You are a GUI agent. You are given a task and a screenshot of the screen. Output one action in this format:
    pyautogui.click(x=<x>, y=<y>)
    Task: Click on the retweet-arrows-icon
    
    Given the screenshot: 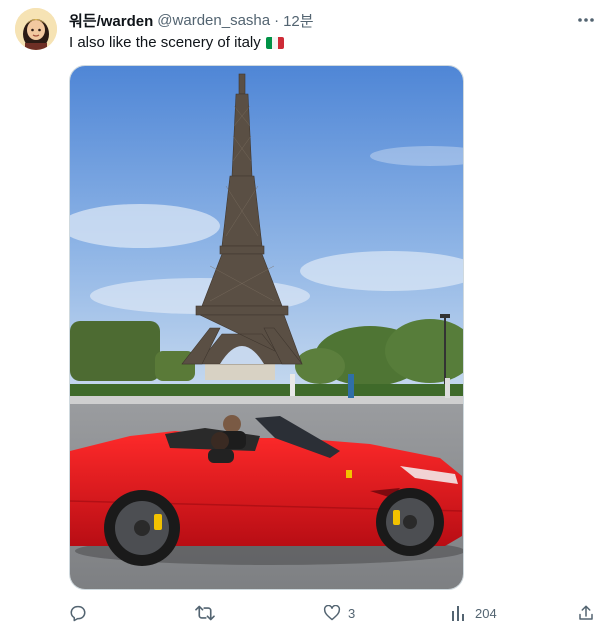 What is the action you would take?
    pyautogui.click(x=205, y=613)
    